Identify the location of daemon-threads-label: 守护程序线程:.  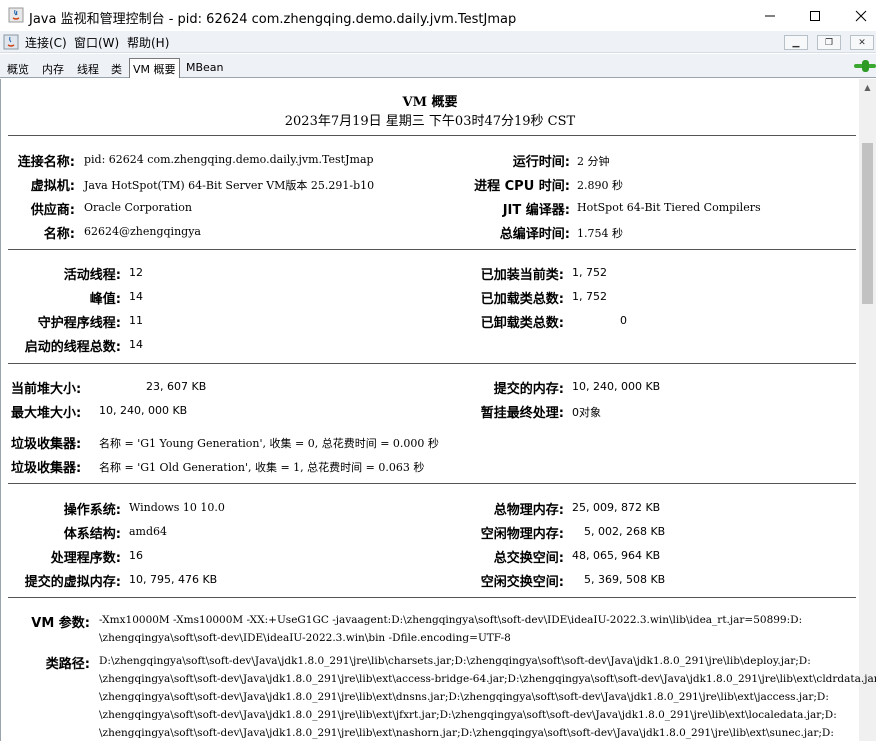
(79, 323).